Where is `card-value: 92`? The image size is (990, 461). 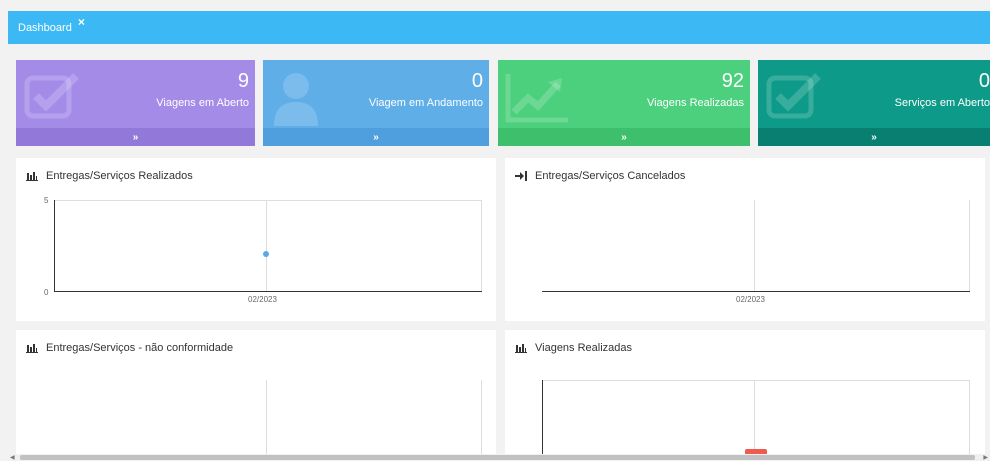
card-value: 92 is located at coordinates (732, 81).